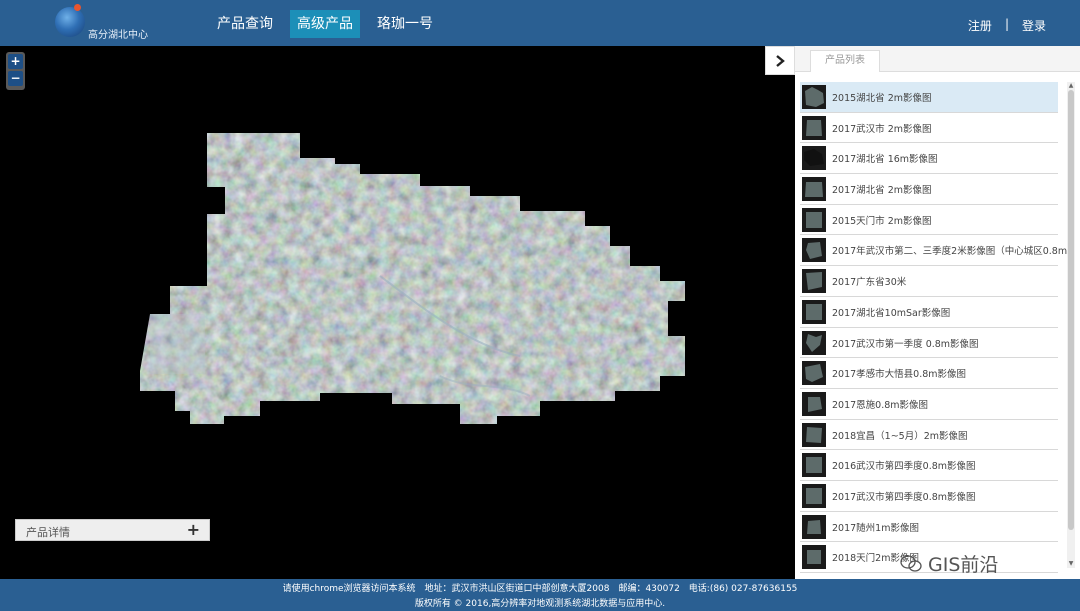 Image resolution: width=1080 pixels, height=611 pixels. What do you see at coordinates (1071, 86) in the screenshot?
I see `scroll-up-icon: ▲` at bounding box center [1071, 86].